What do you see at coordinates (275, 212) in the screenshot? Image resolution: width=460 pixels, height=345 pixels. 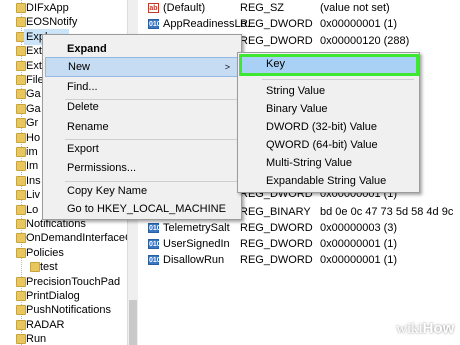 I see `value-type: REG_BINARY` at bounding box center [275, 212].